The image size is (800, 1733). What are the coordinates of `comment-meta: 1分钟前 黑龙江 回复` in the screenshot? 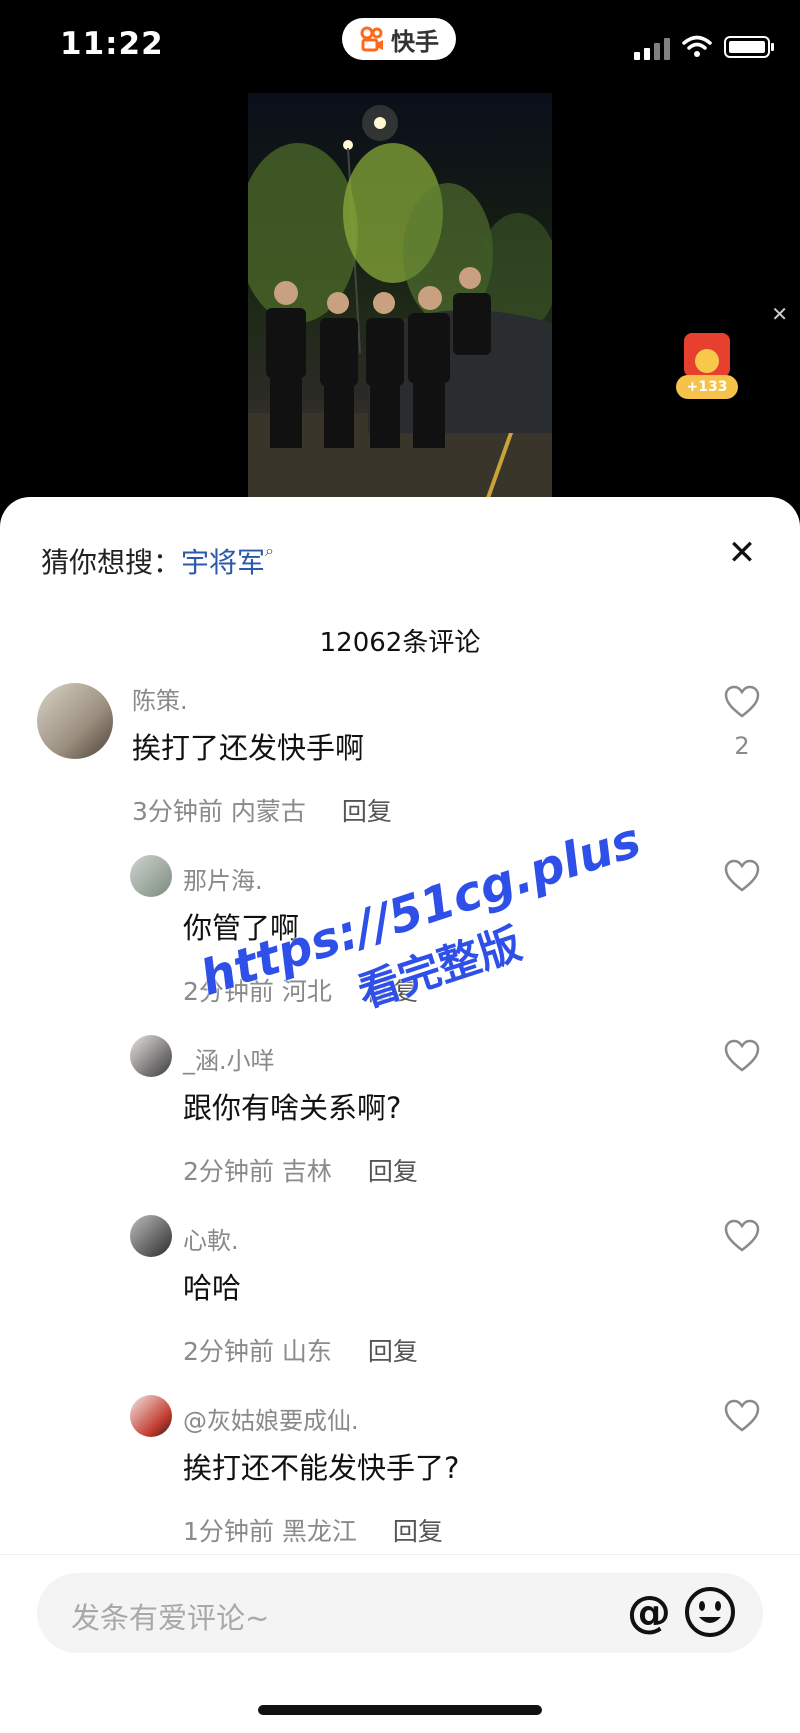 It's located at (313, 1530).